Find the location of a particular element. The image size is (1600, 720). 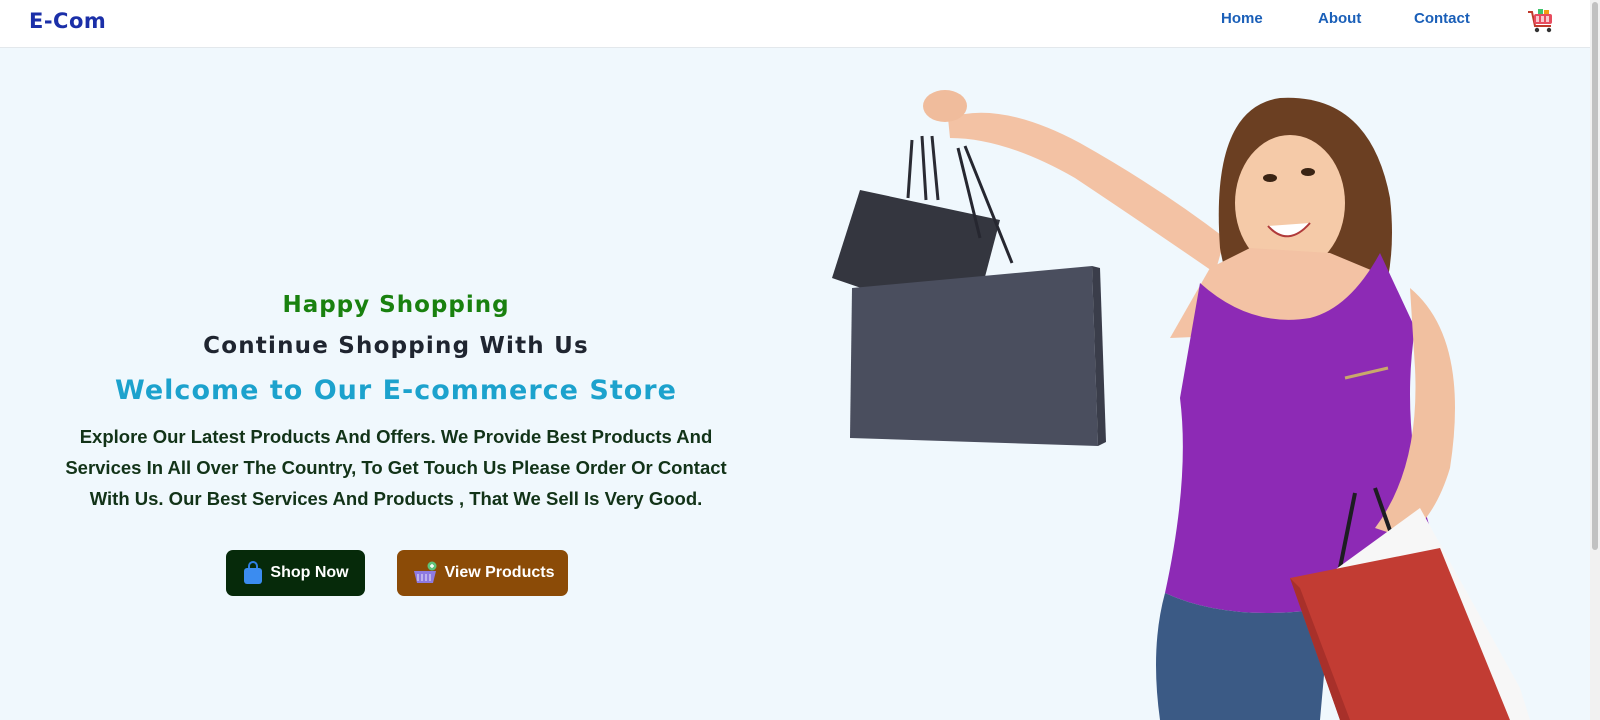

shop-now-button: Shop Now is located at coordinates (295, 573).